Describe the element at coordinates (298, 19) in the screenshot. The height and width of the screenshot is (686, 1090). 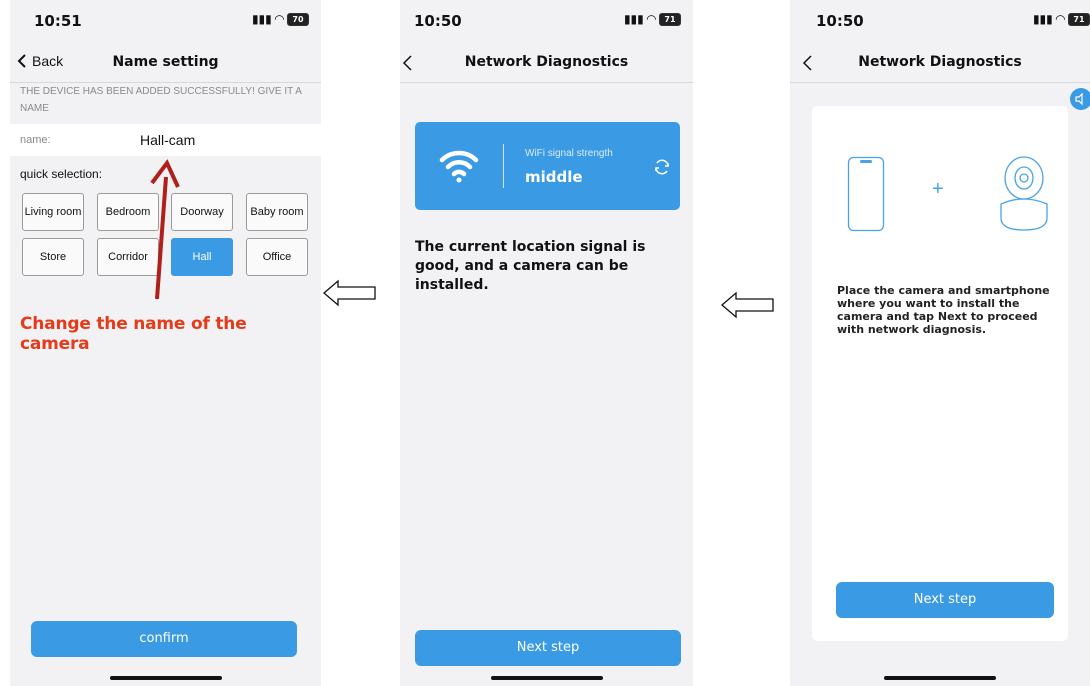
I see `battery-icon: 70` at that location.